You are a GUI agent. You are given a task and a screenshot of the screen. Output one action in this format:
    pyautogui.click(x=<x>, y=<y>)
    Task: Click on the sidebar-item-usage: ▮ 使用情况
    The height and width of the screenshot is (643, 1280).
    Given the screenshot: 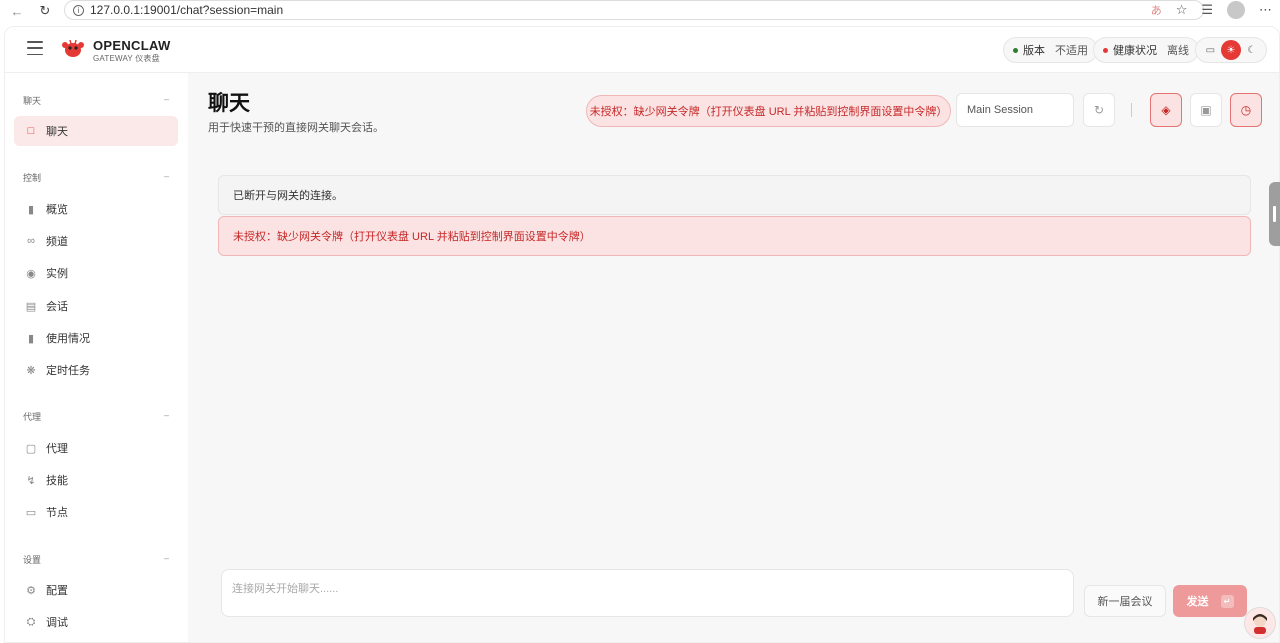 What is the action you would take?
    pyautogui.click(x=96, y=338)
    